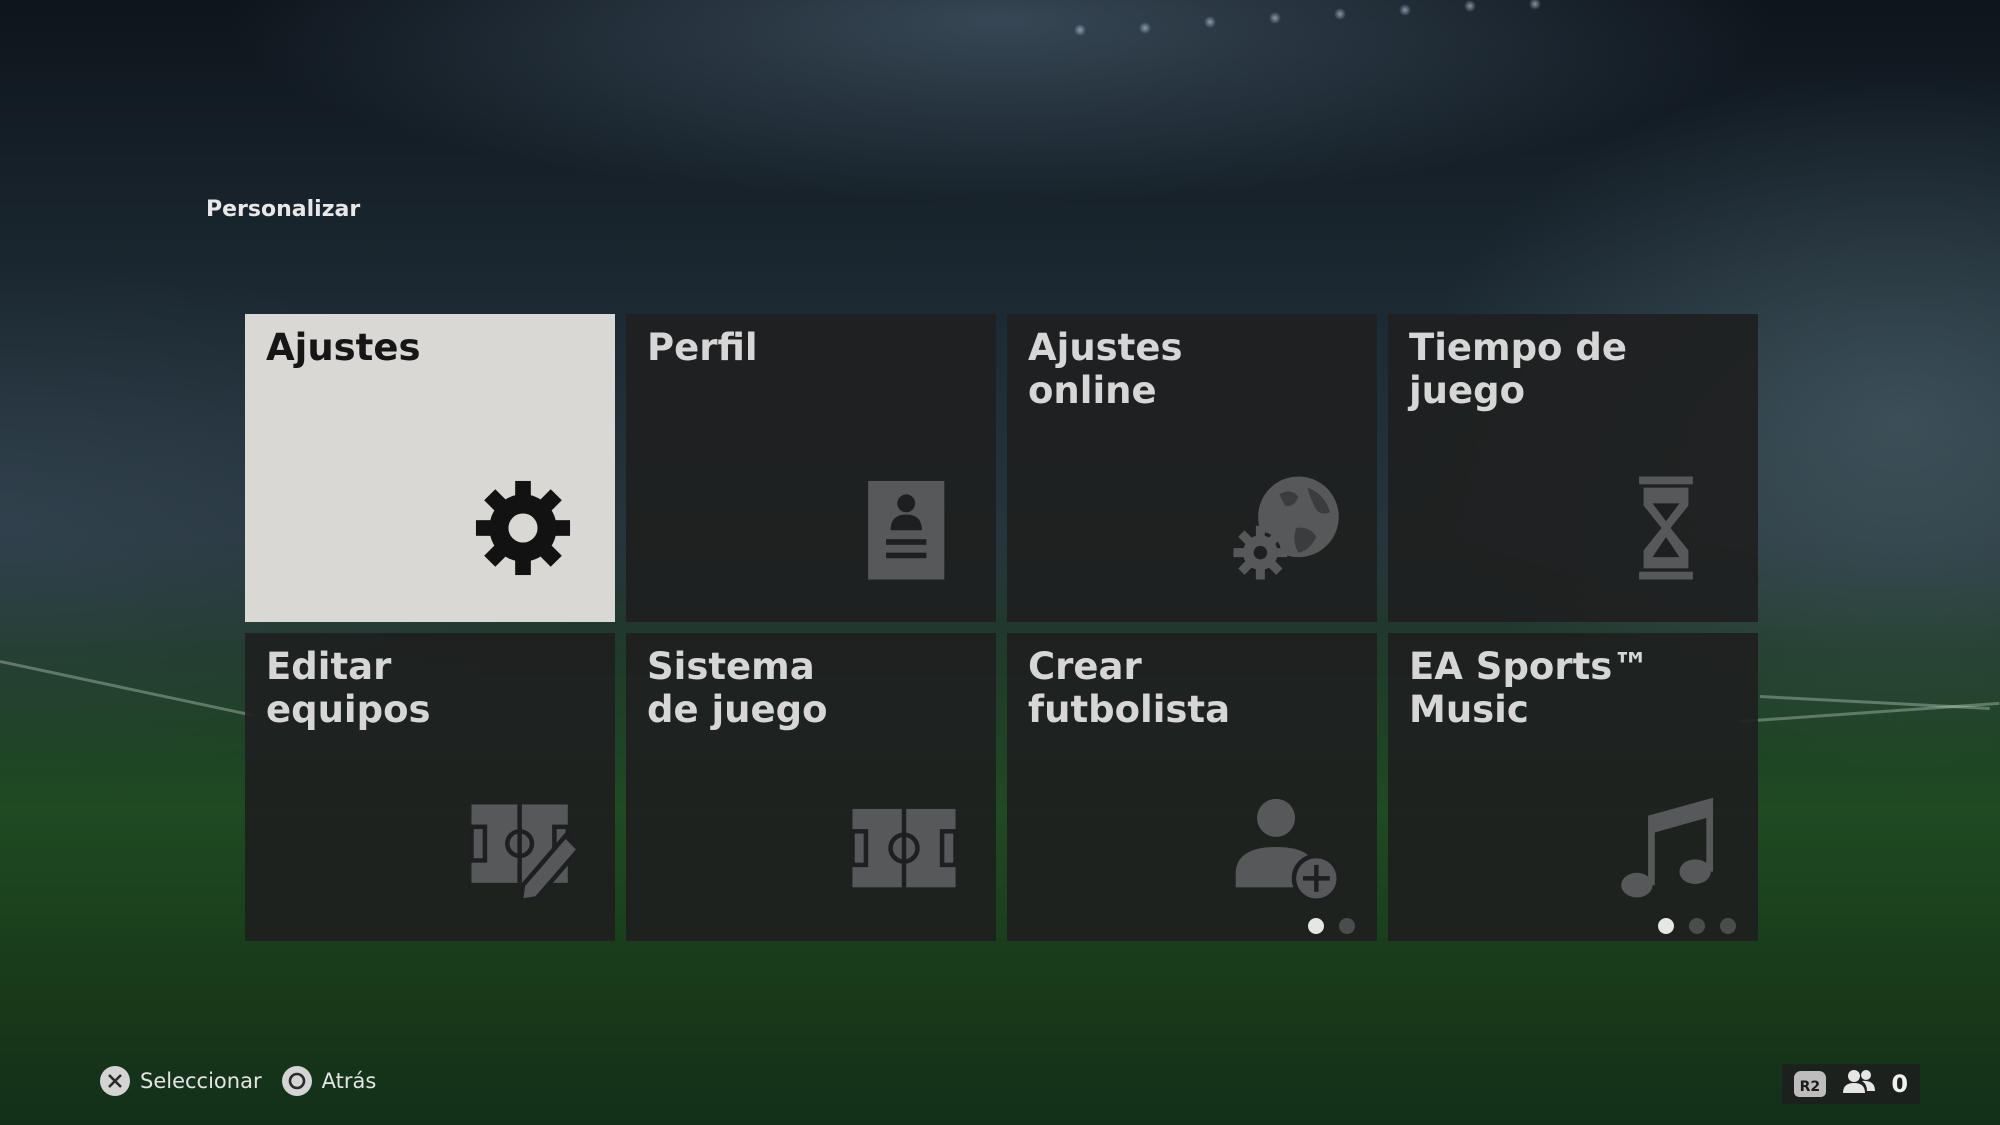 The width and height of the screenshot is (2000, 1125). What do you see at coordinates (1573, 468) in the screenshot?
I see `tile-tiempo-de-juego: Tiempo de juego` at bounding box center [1573, 468].